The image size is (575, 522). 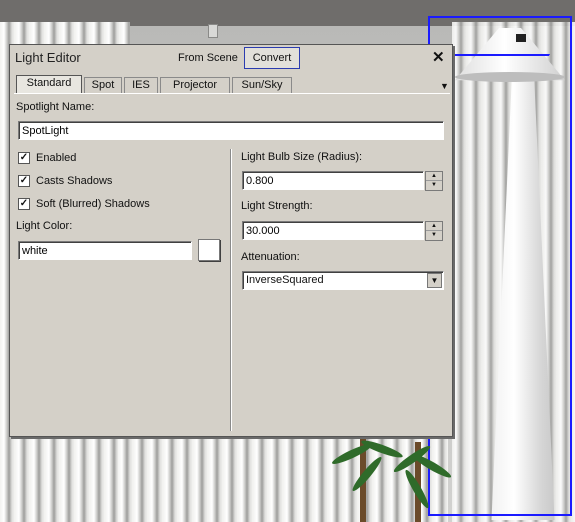 I want to click on bulb-size-spinner: ▲ ▼, so click(x=434, y=181).